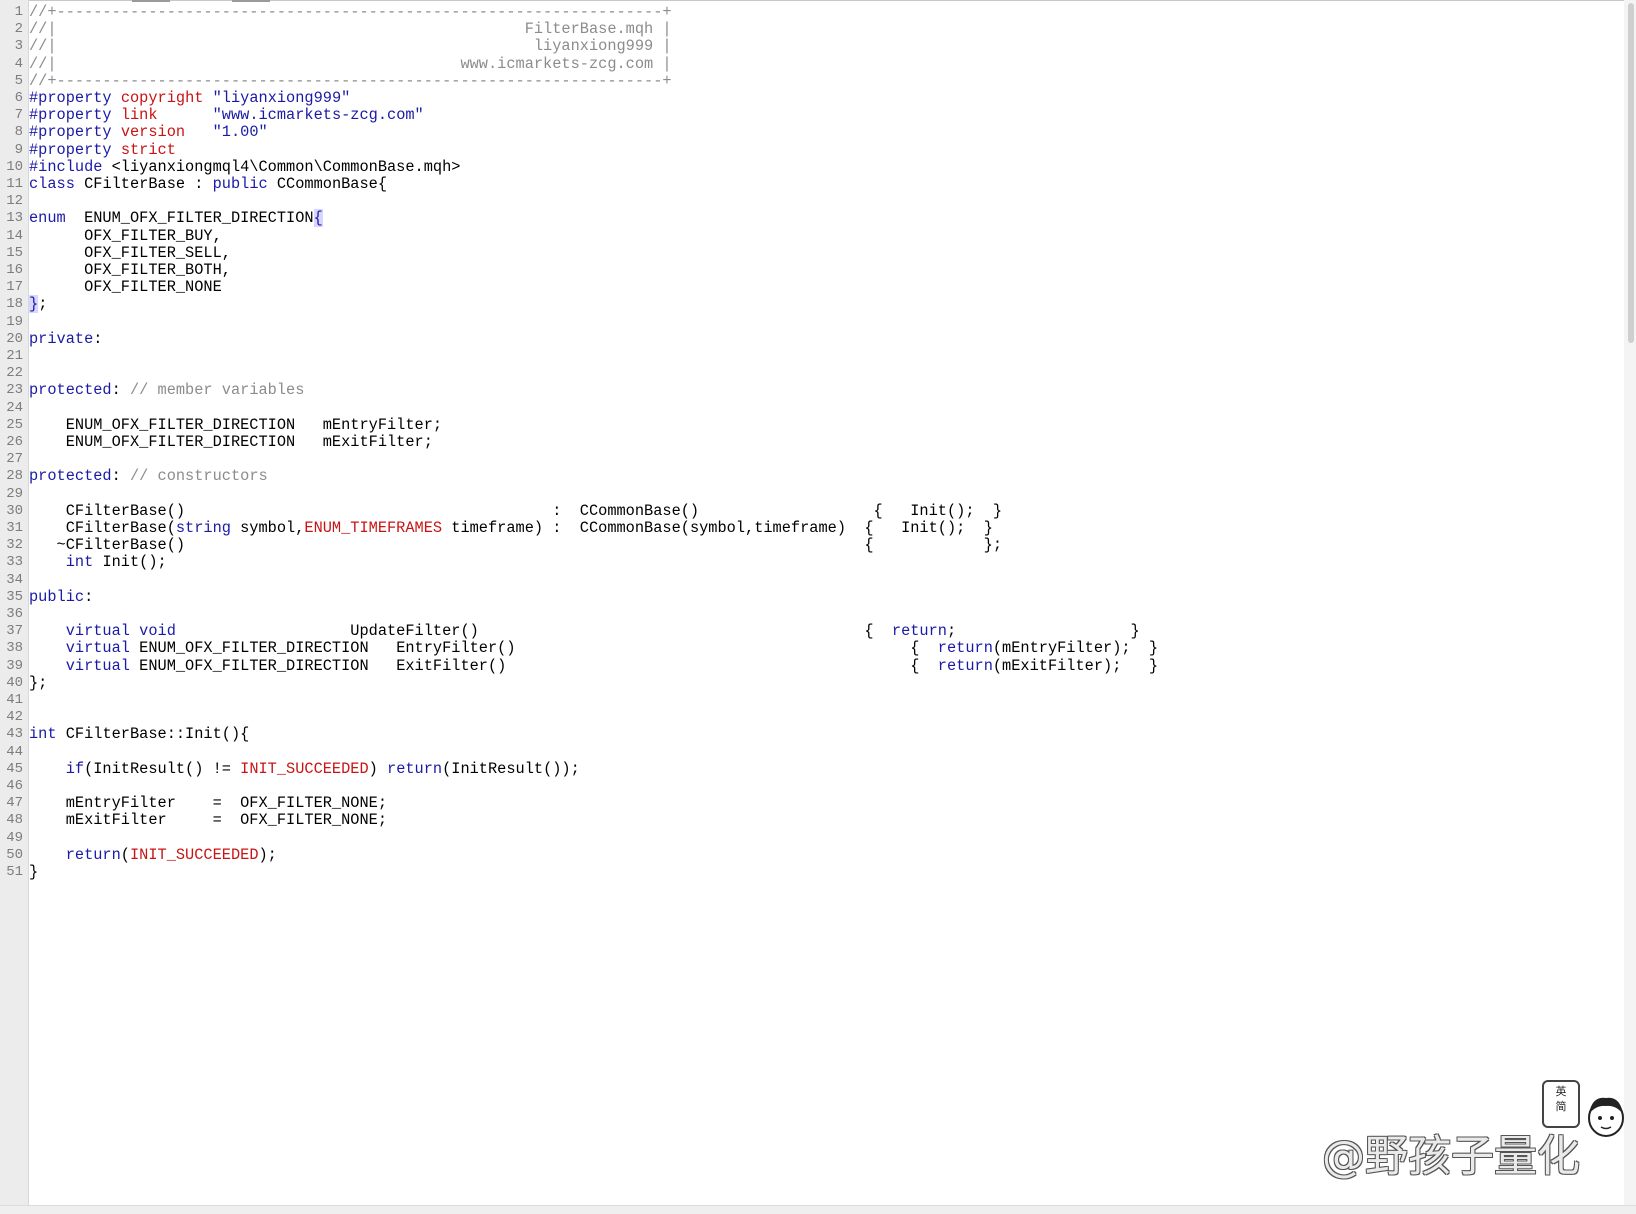  Describe the element at coordinates (102, 149) in the screenshot. I see `code-line: #property strict` at that location.